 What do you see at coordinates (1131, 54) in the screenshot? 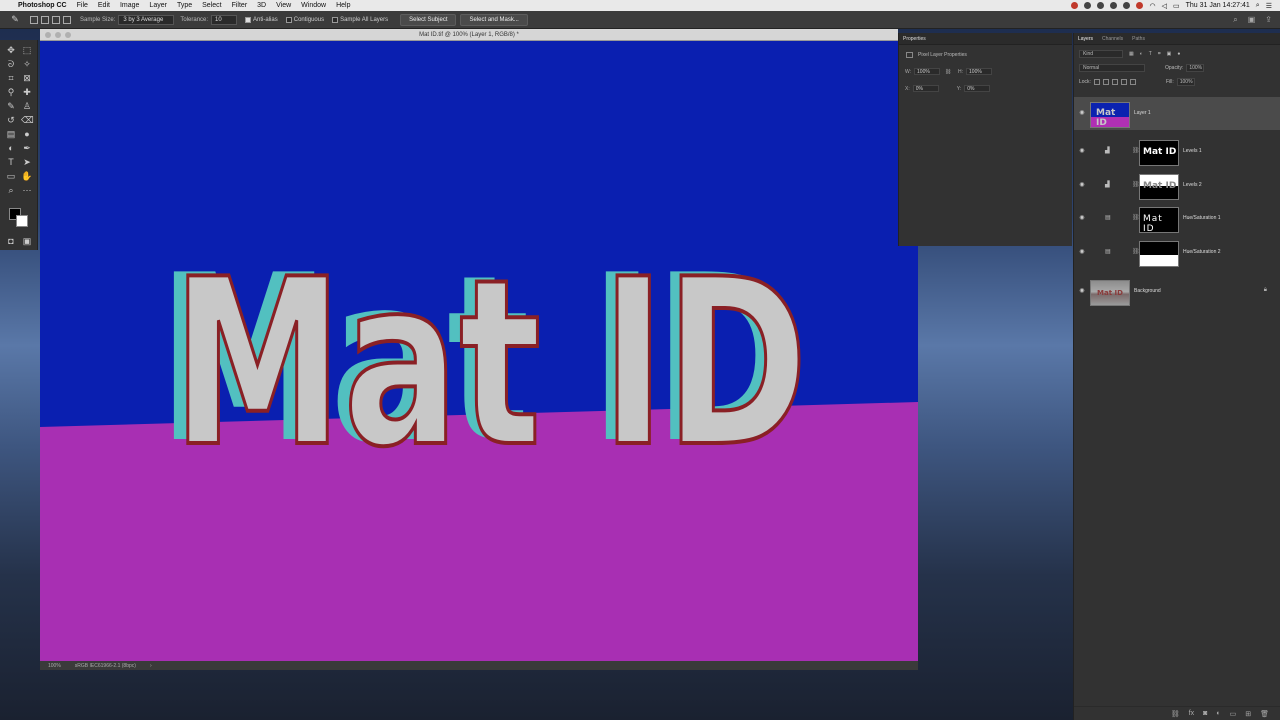
I see `filter-pixel-icon: ▦` at bounding box center [1131, 54].